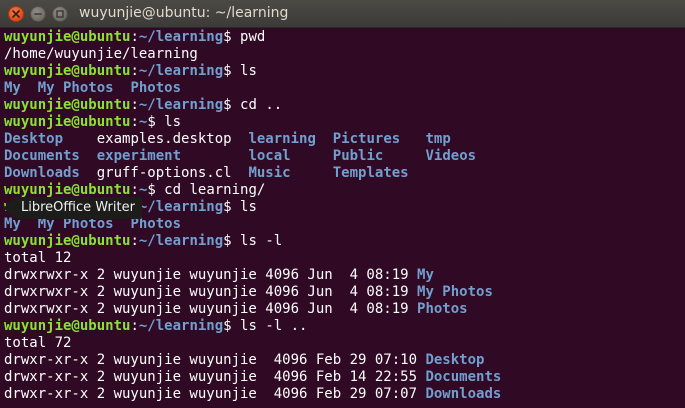 The image size is (685, 408). What do you see at coordinates (164, 173) in the screenshot?
I see `output-text: gruff-options.cl` at bounding box center [164, 173].